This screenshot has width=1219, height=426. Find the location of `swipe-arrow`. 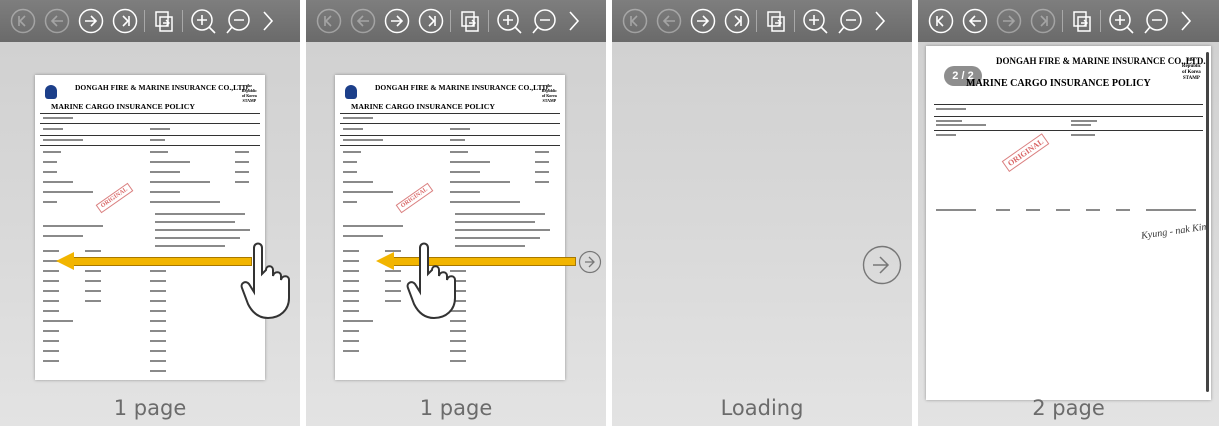

swipe-arrow is located at coordinates (162, 261).